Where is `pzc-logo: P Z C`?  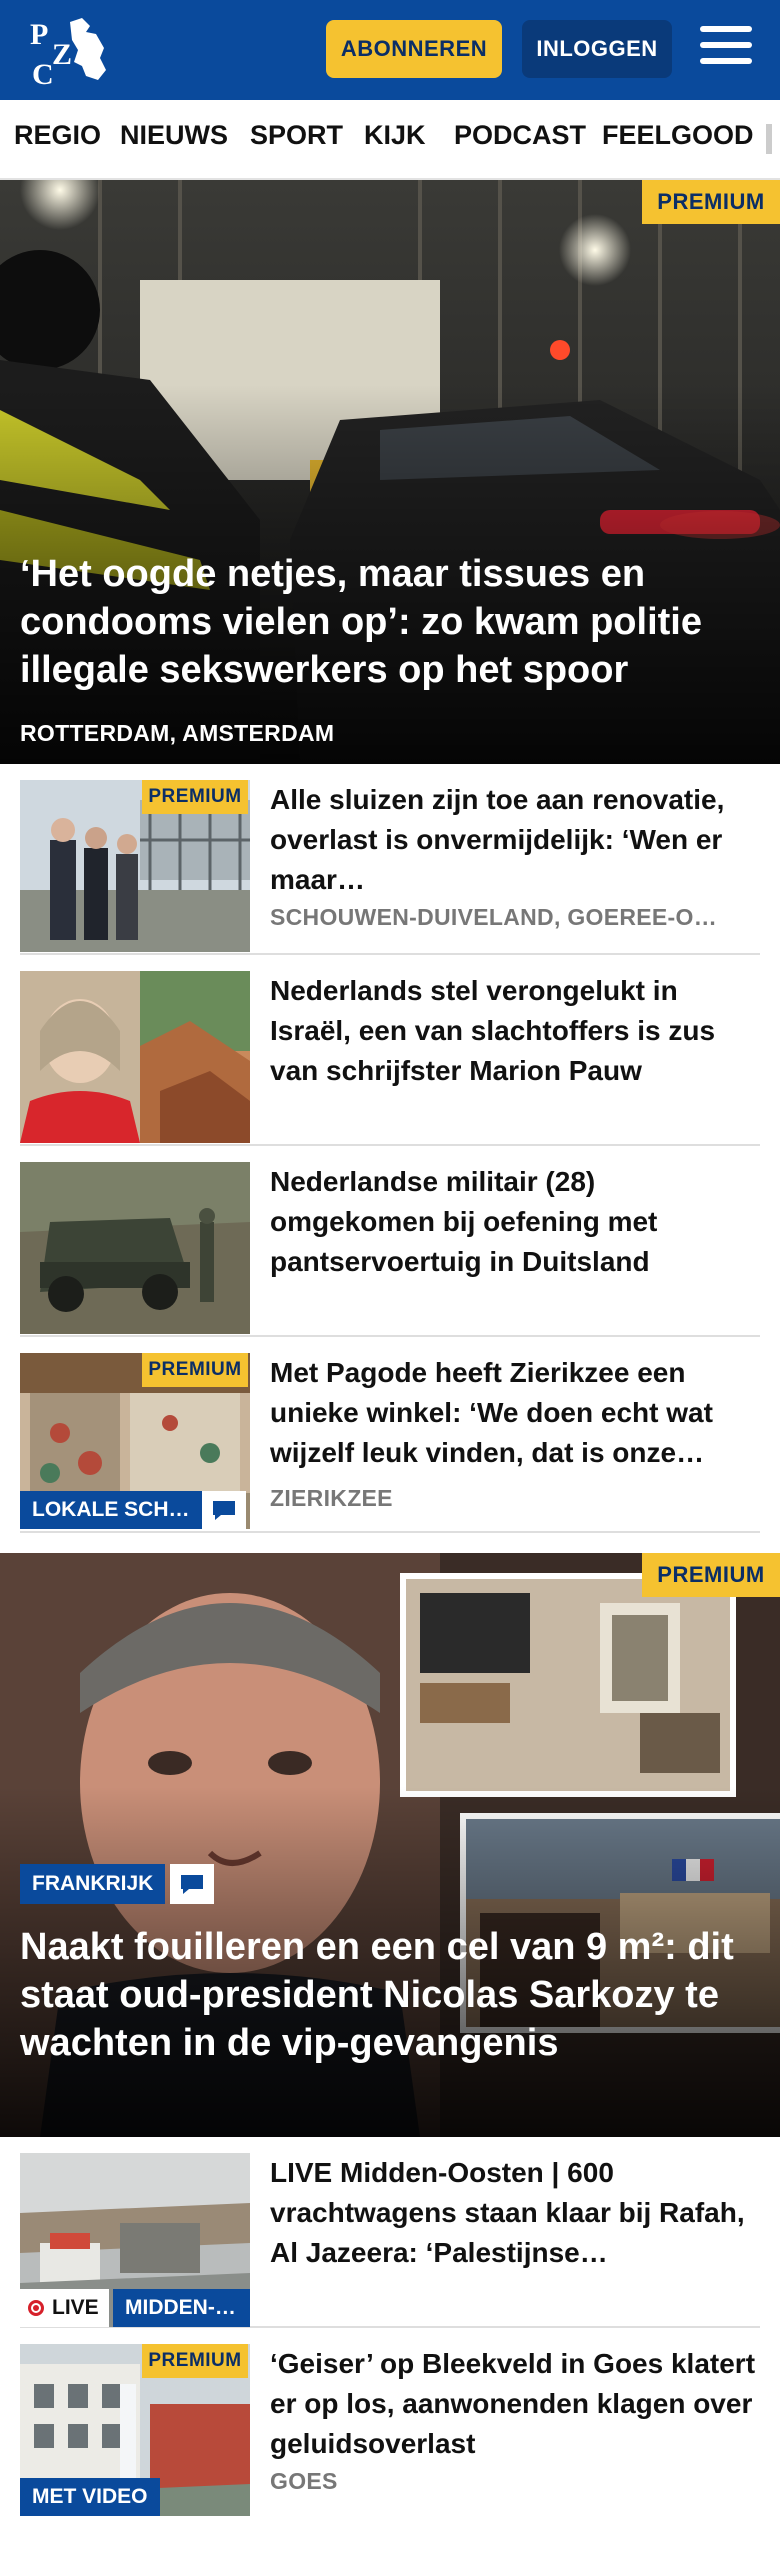
pzc-logo: P Z C is located at coordinates (69, 52).